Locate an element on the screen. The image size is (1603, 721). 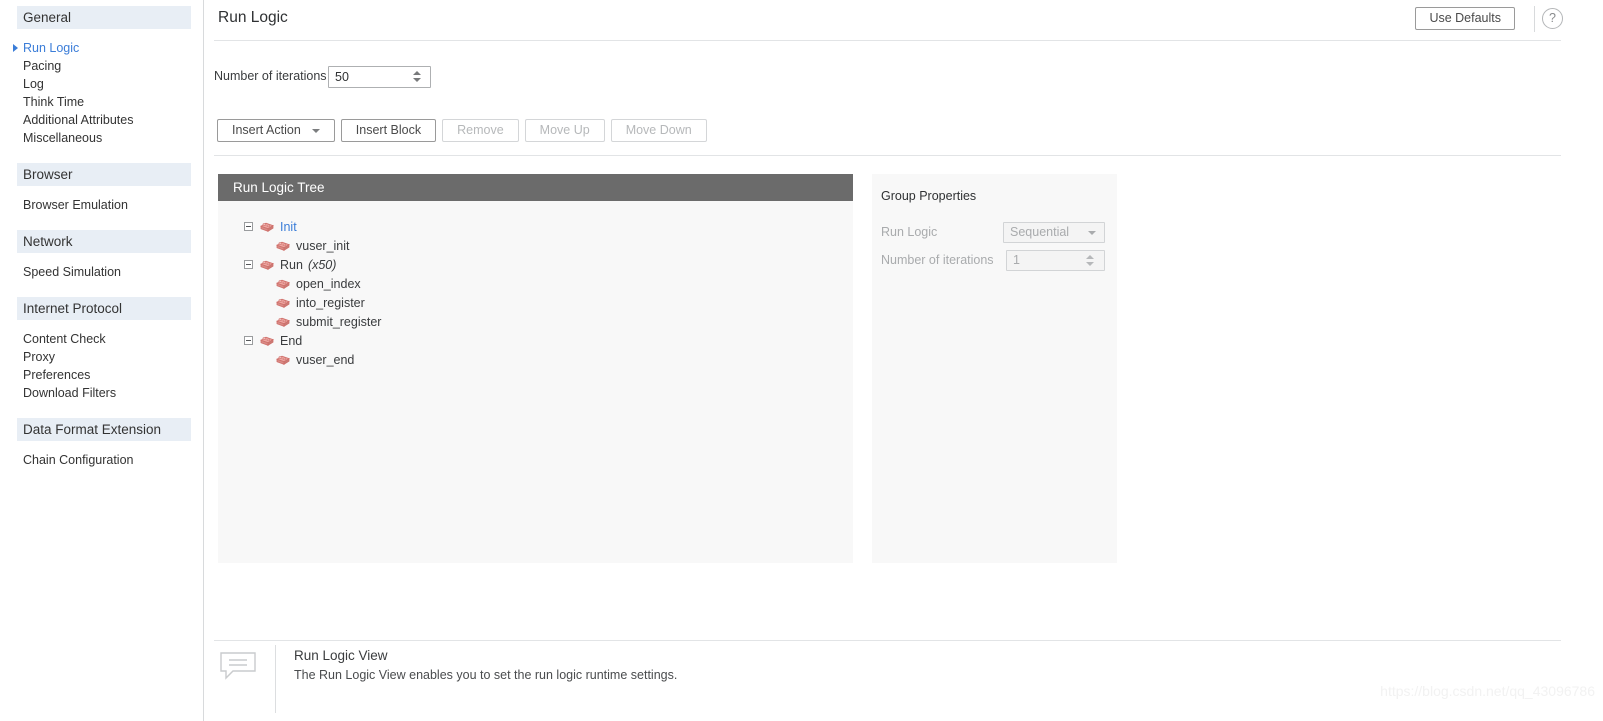
footer-divider is located at coordinates (275, 679).